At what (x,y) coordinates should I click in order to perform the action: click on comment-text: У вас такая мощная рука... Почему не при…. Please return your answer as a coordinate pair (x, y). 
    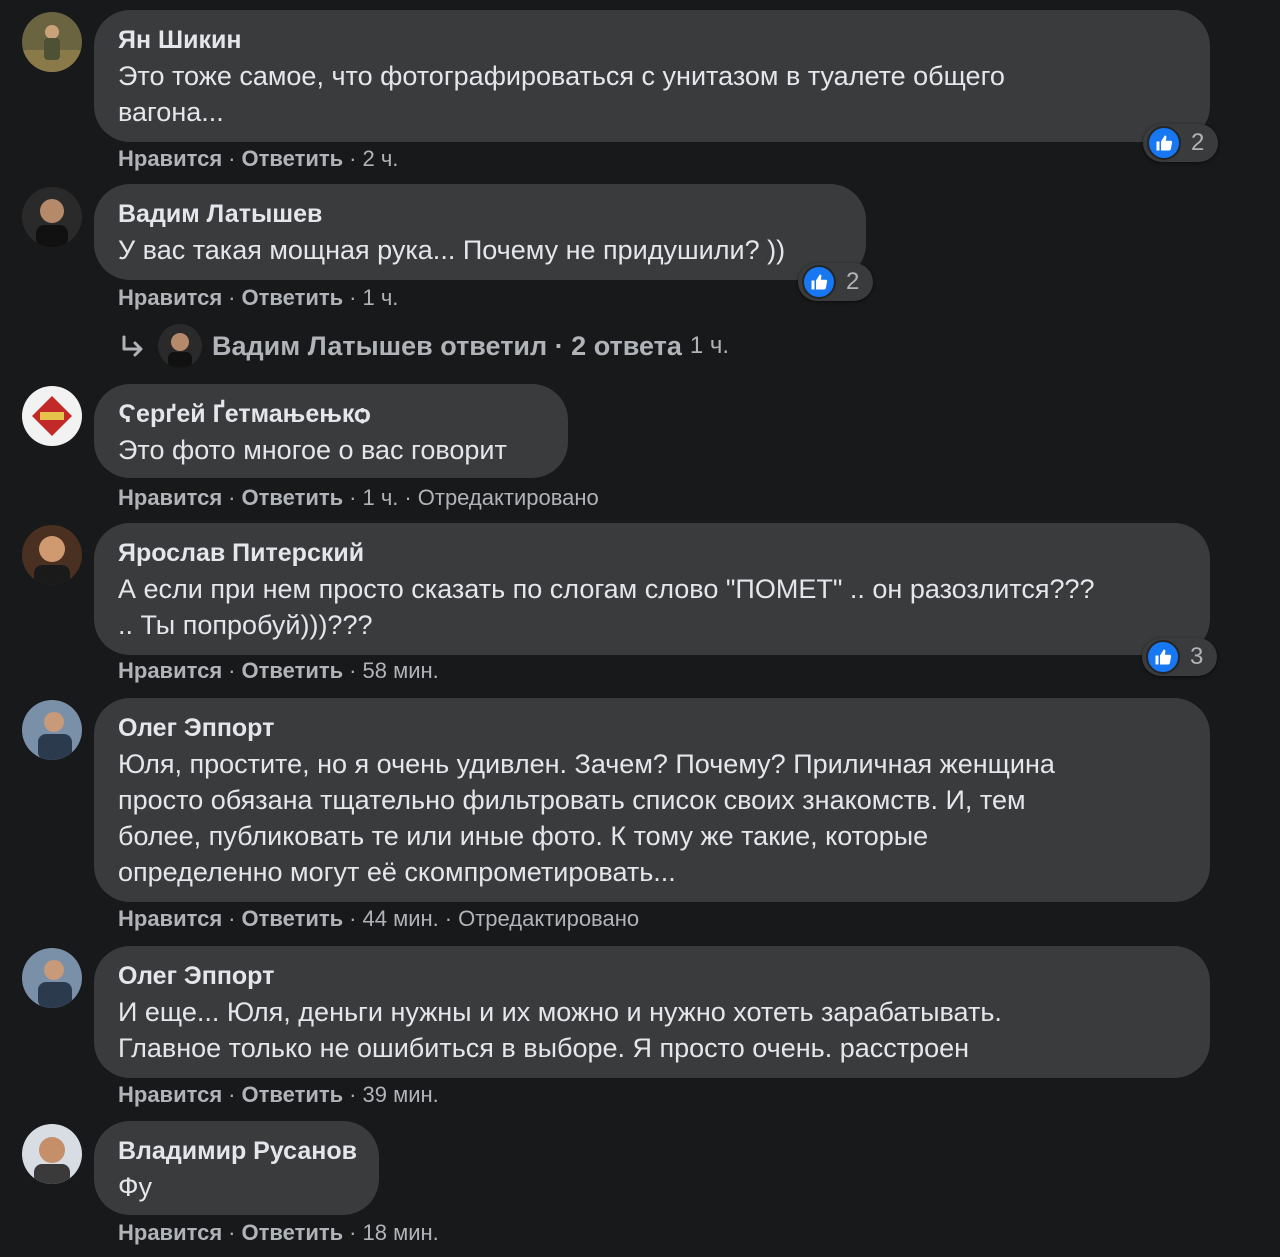
    Looking at the image, I should click on (452, 250).